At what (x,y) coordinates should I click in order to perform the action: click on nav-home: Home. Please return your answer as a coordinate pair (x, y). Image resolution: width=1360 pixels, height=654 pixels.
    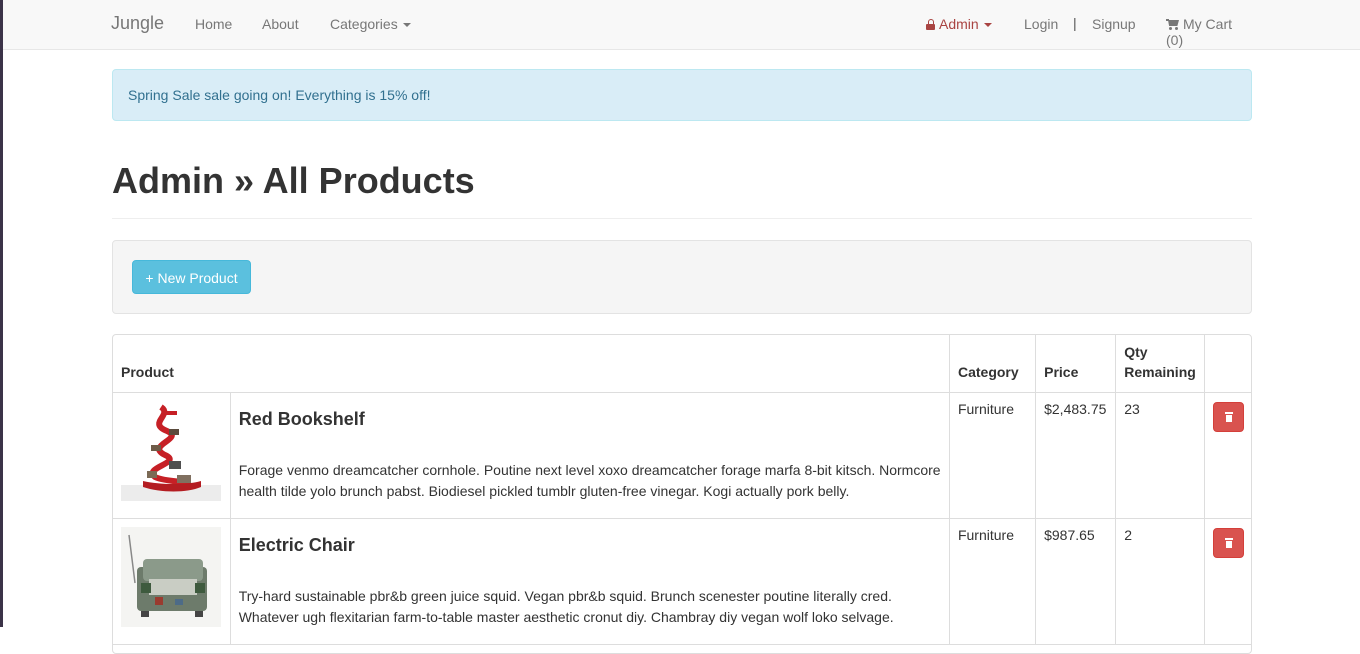
    Looking at the image, I should click on (213, 24).